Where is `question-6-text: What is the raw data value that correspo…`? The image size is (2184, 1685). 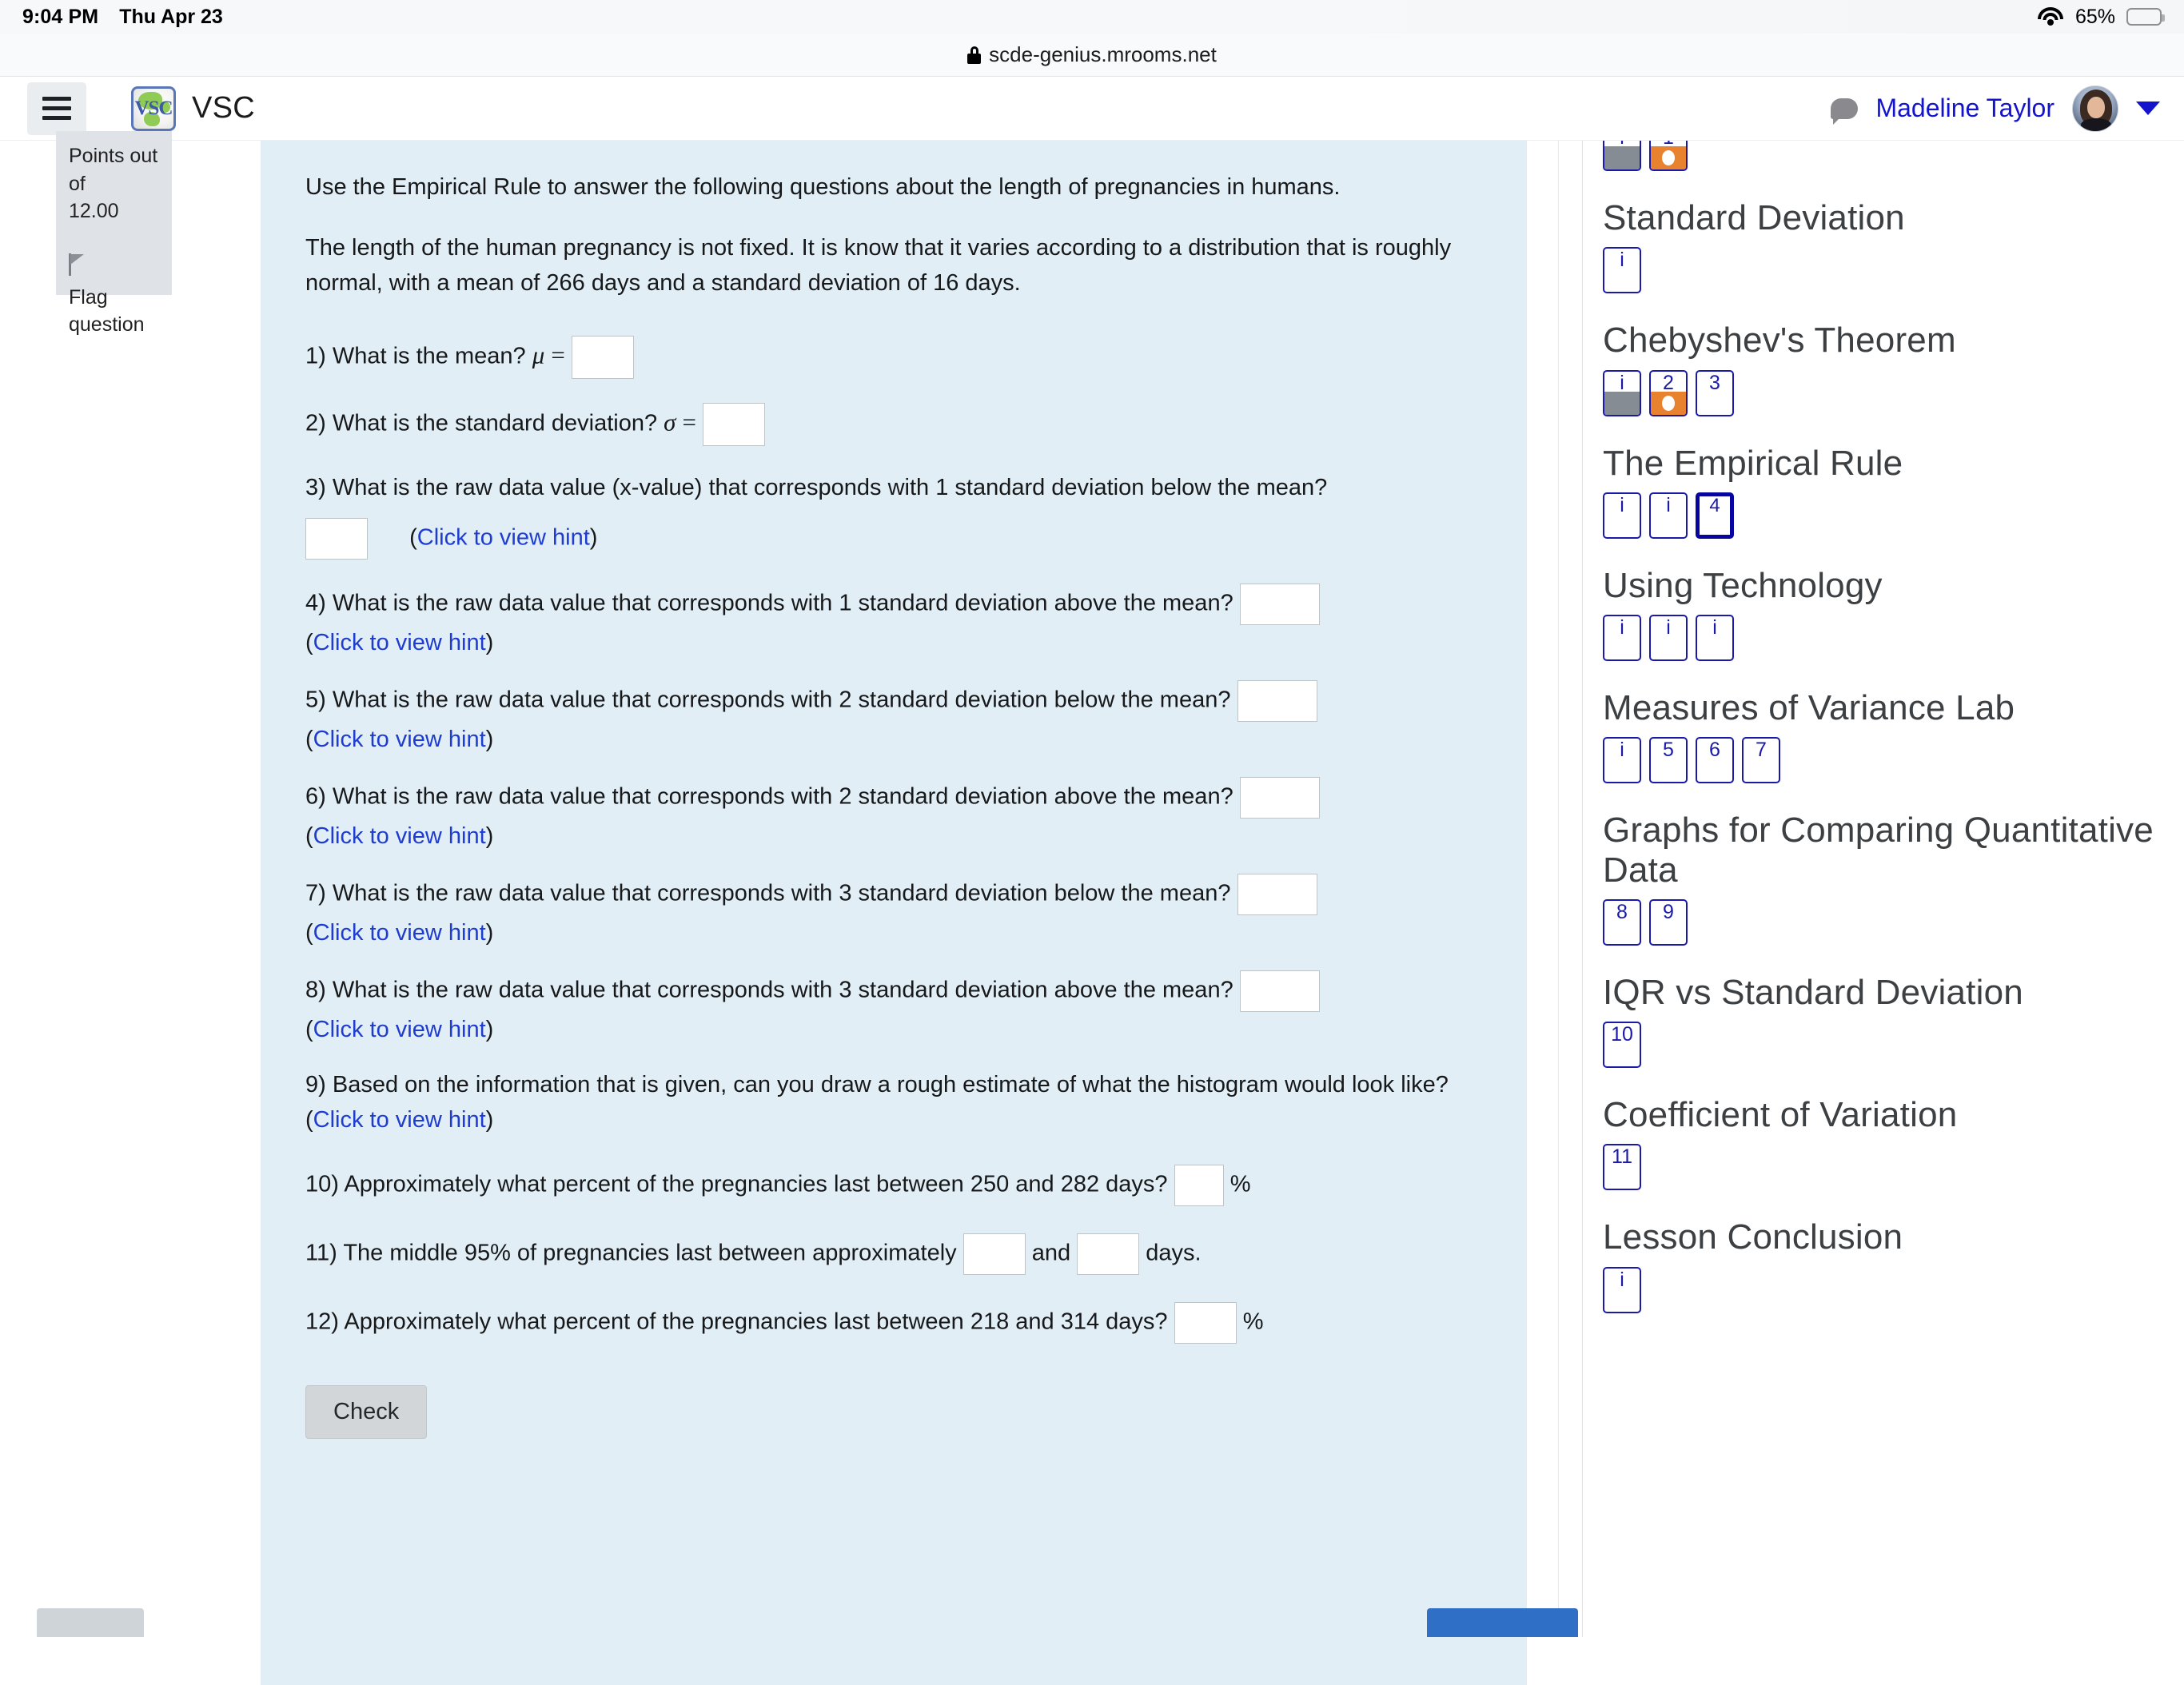 question-6-text: What is the raw data value that correspo… is located at coordinates (782, 797).